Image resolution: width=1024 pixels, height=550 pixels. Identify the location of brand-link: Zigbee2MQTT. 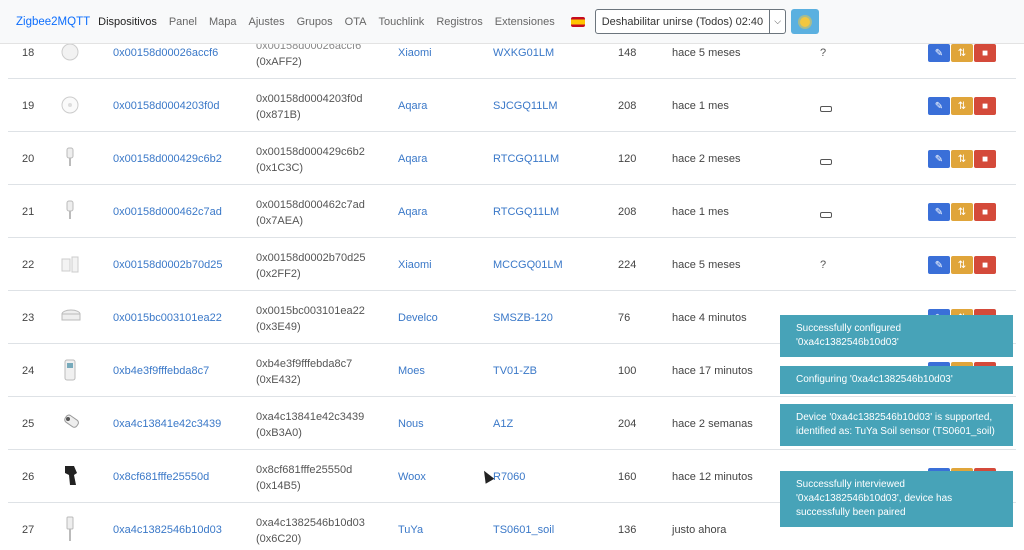
(53, 22).